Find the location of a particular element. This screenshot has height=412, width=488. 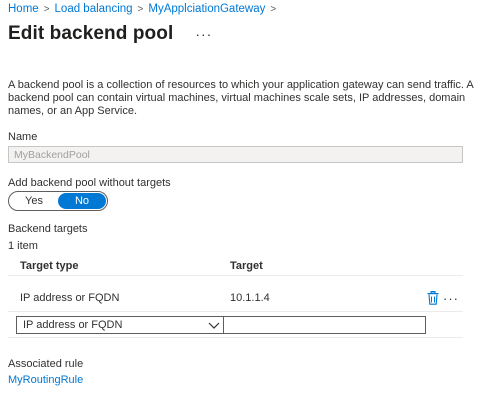

row-actions: ··· is located at coordinates (443, 298).